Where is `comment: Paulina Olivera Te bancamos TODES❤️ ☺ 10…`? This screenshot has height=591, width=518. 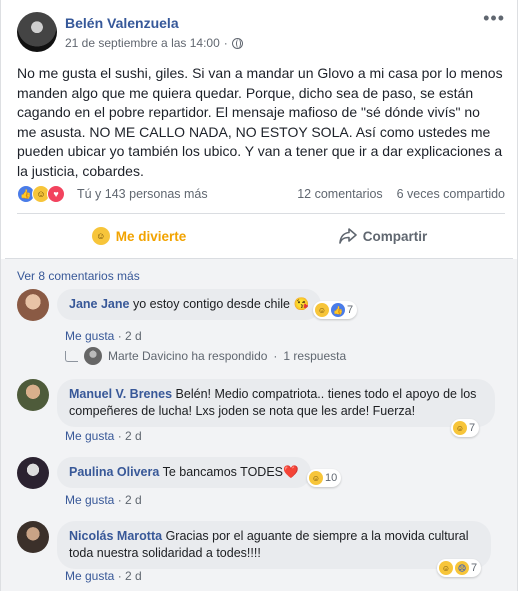 comment: Paulina Olivera Te bancamos TODES❤️ ☺ 10… is located at coordinates (259, 487).